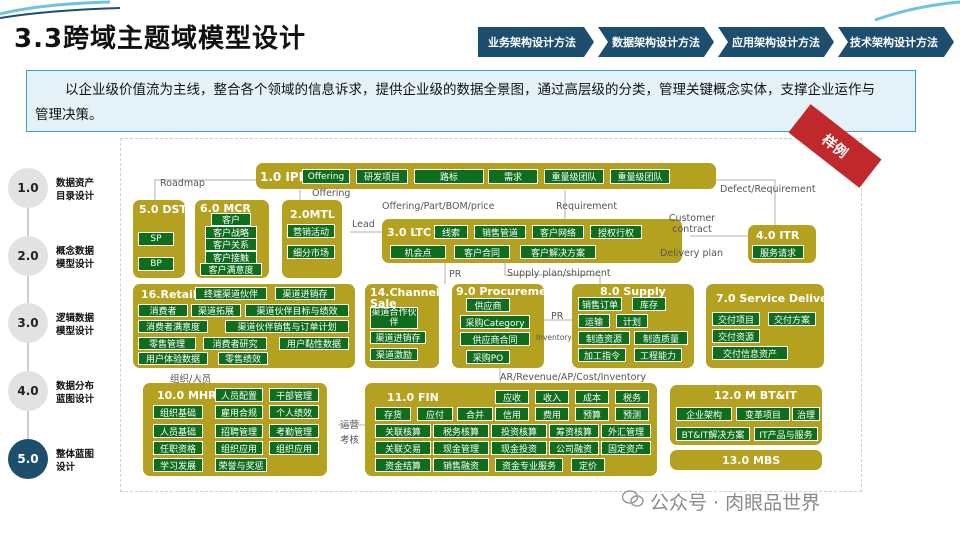 This screenshot has height=540, width=960. What do you see at coordinates (156, 264) in the screenshot?
I see `dst-item: BP` at bounding box center [156, 264].